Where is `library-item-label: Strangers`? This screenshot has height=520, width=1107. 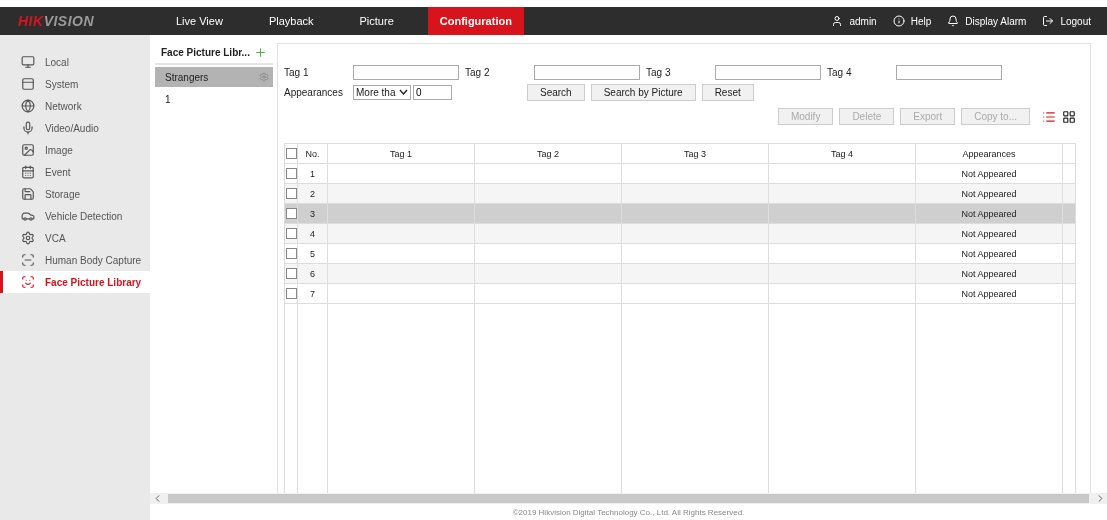
library-item-label: Strangers is located at coordinates (187, 77).